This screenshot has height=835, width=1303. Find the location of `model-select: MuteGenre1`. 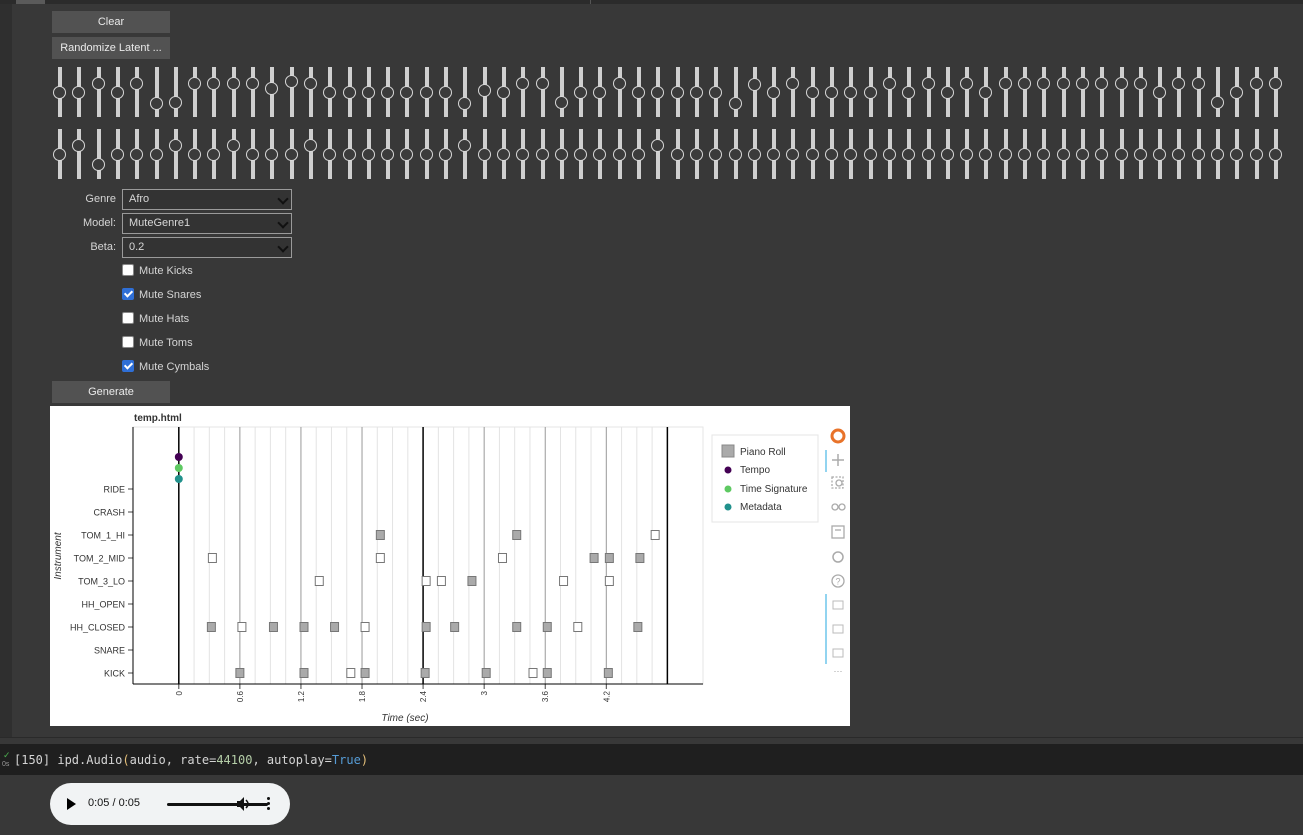

model-select: MuteGenre1 is located at coordinates (207, 223).